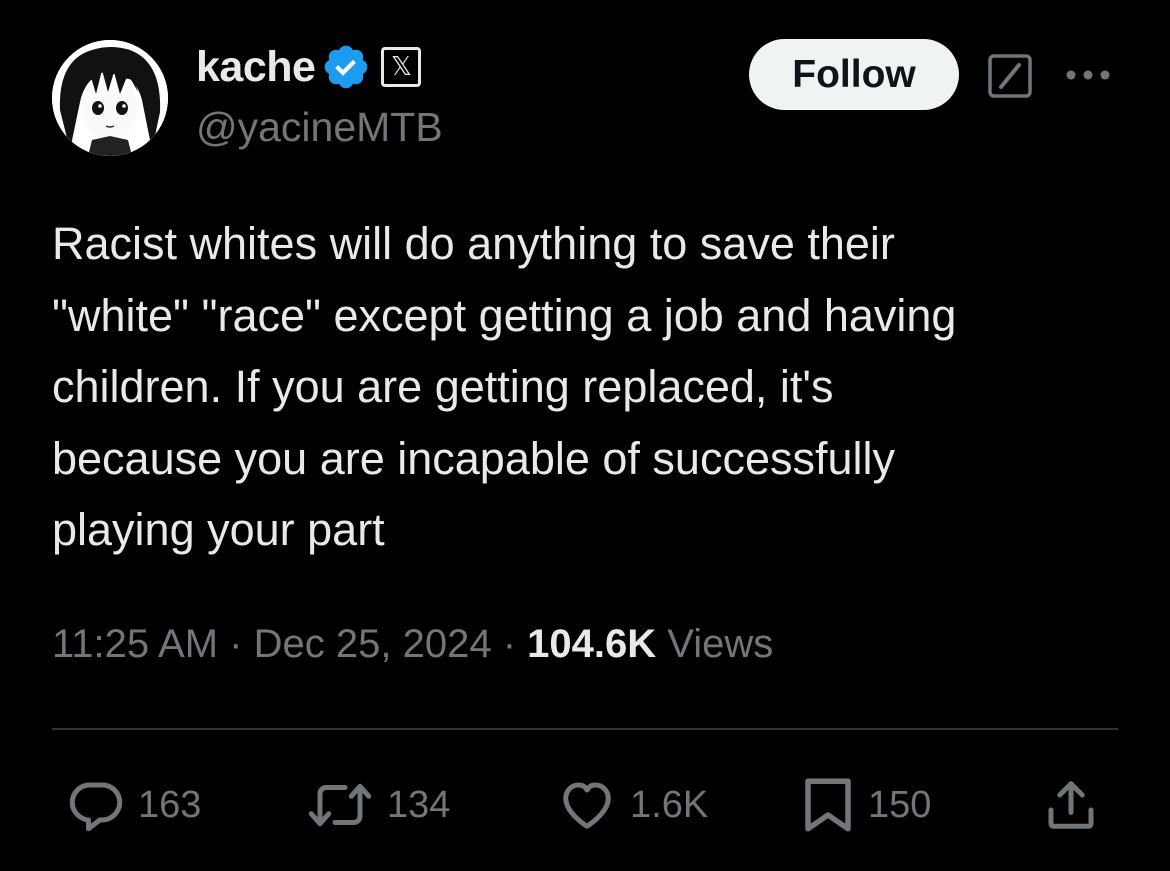 This screenshot has height=871, width=1170. I want to click on author-display-name: kache, so click(256, 67).